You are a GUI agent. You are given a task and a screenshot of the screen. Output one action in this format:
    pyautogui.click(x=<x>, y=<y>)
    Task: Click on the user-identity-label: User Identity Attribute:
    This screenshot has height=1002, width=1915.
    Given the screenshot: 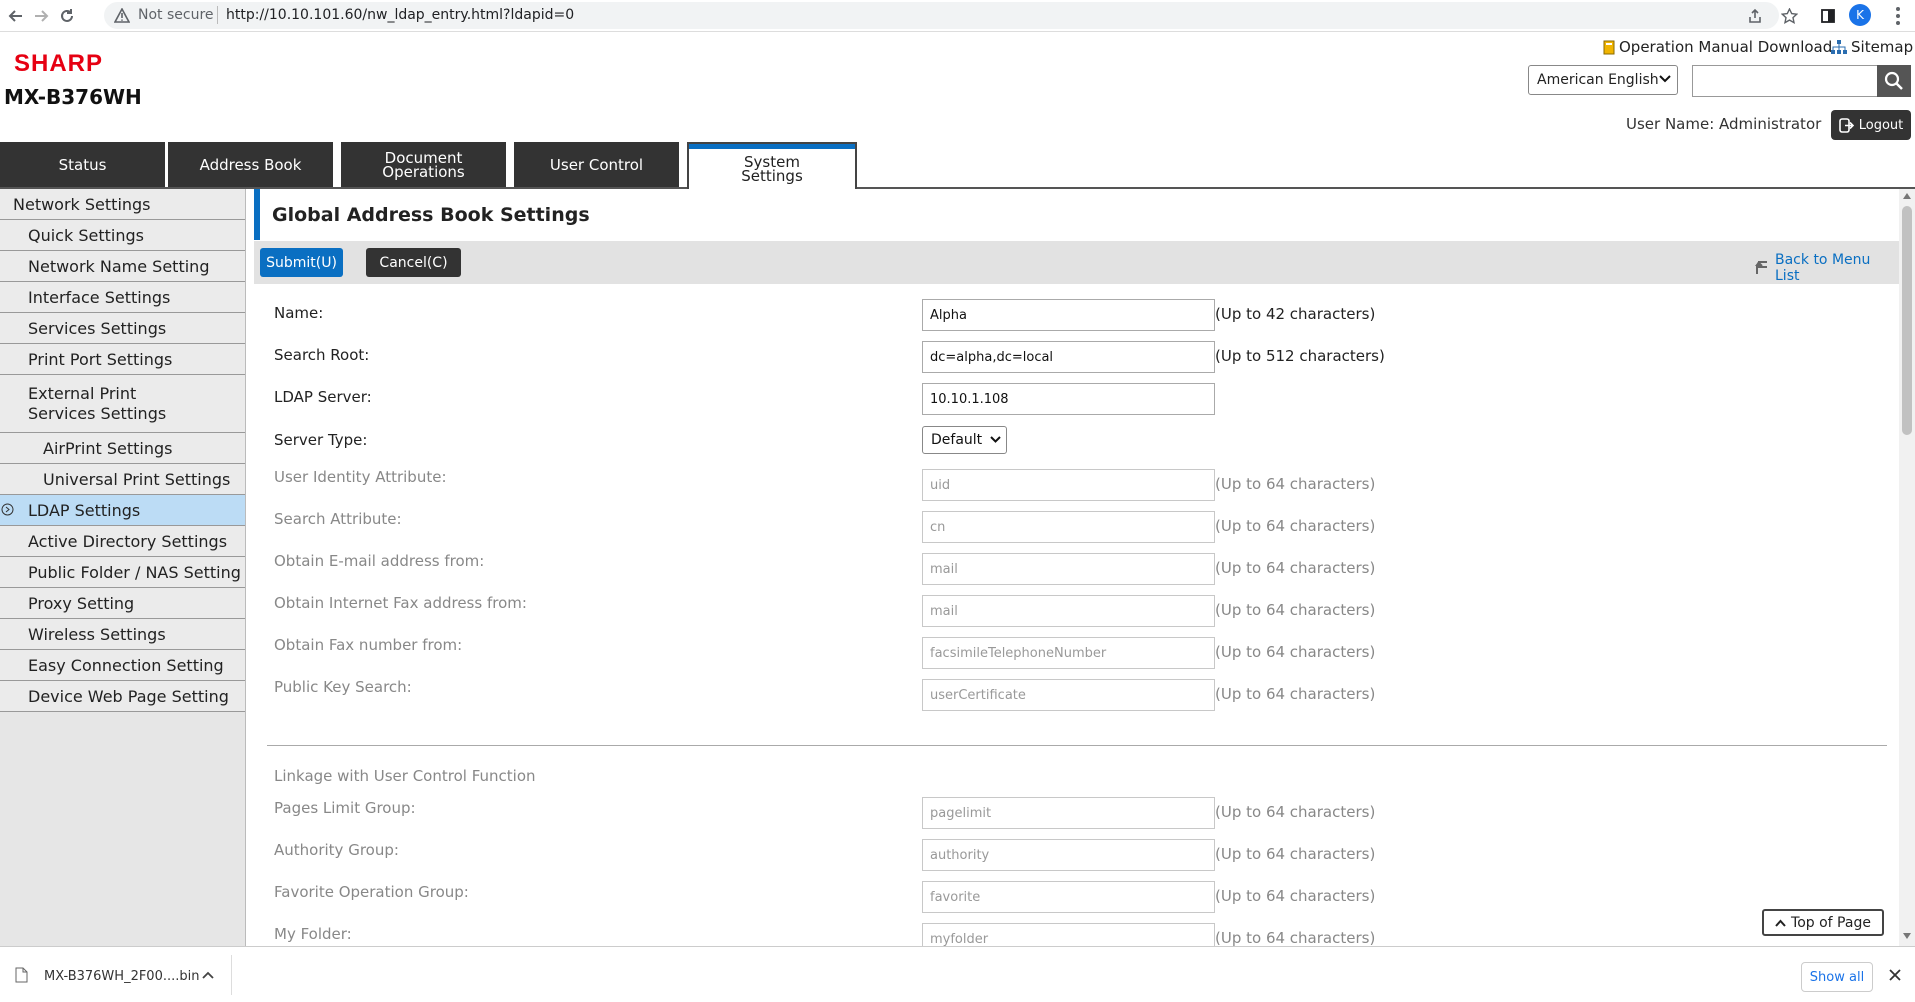 What is the action you would take?
    pyautogui.click(x=360, y=477)
    